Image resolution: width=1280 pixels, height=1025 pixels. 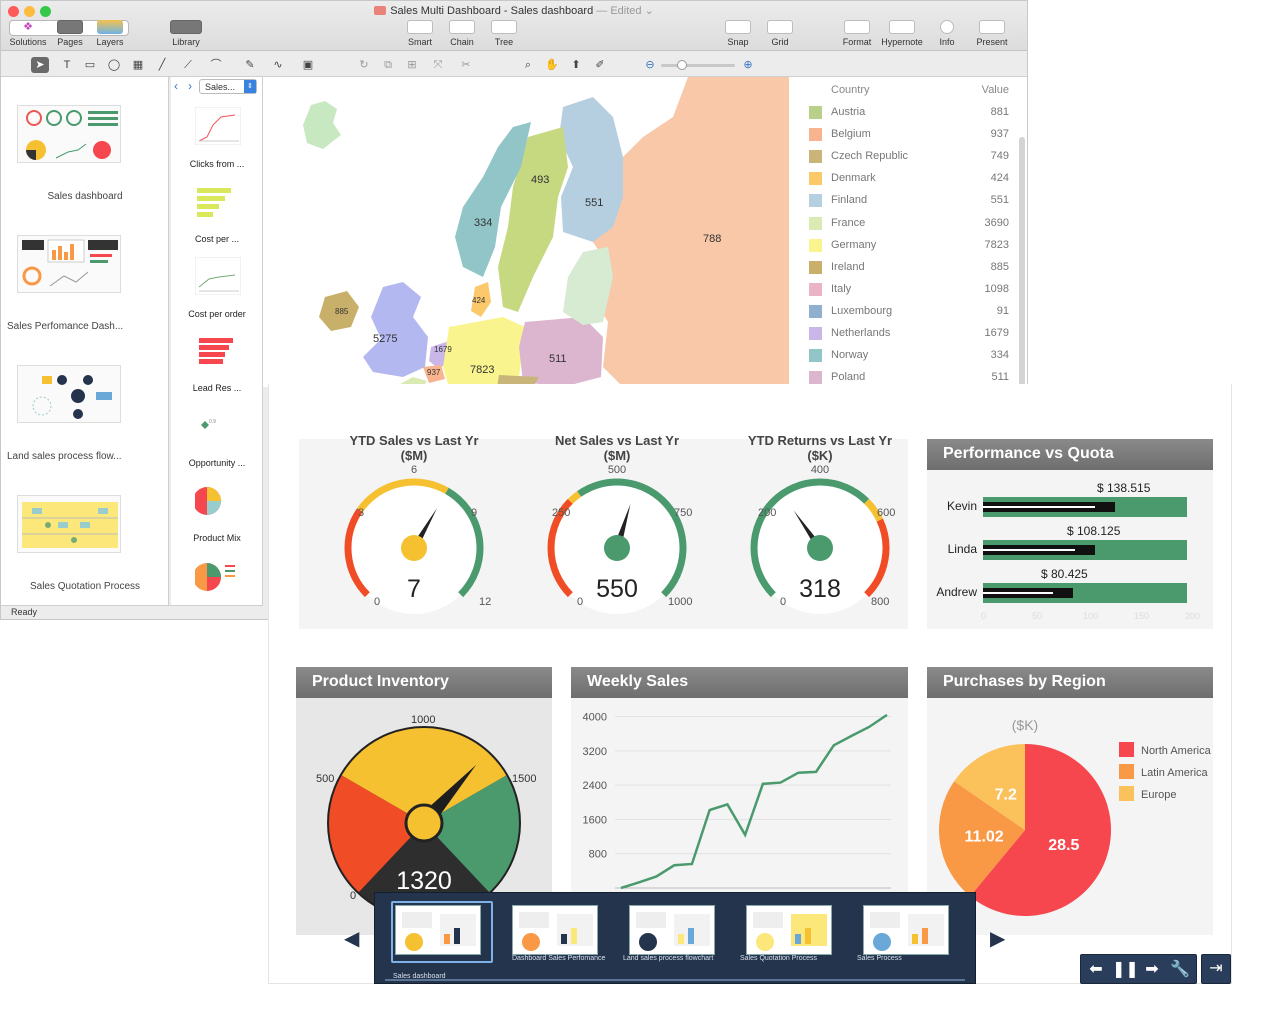 I want to click on hand-tool-icon: ✋, so click(x=552, y=65).